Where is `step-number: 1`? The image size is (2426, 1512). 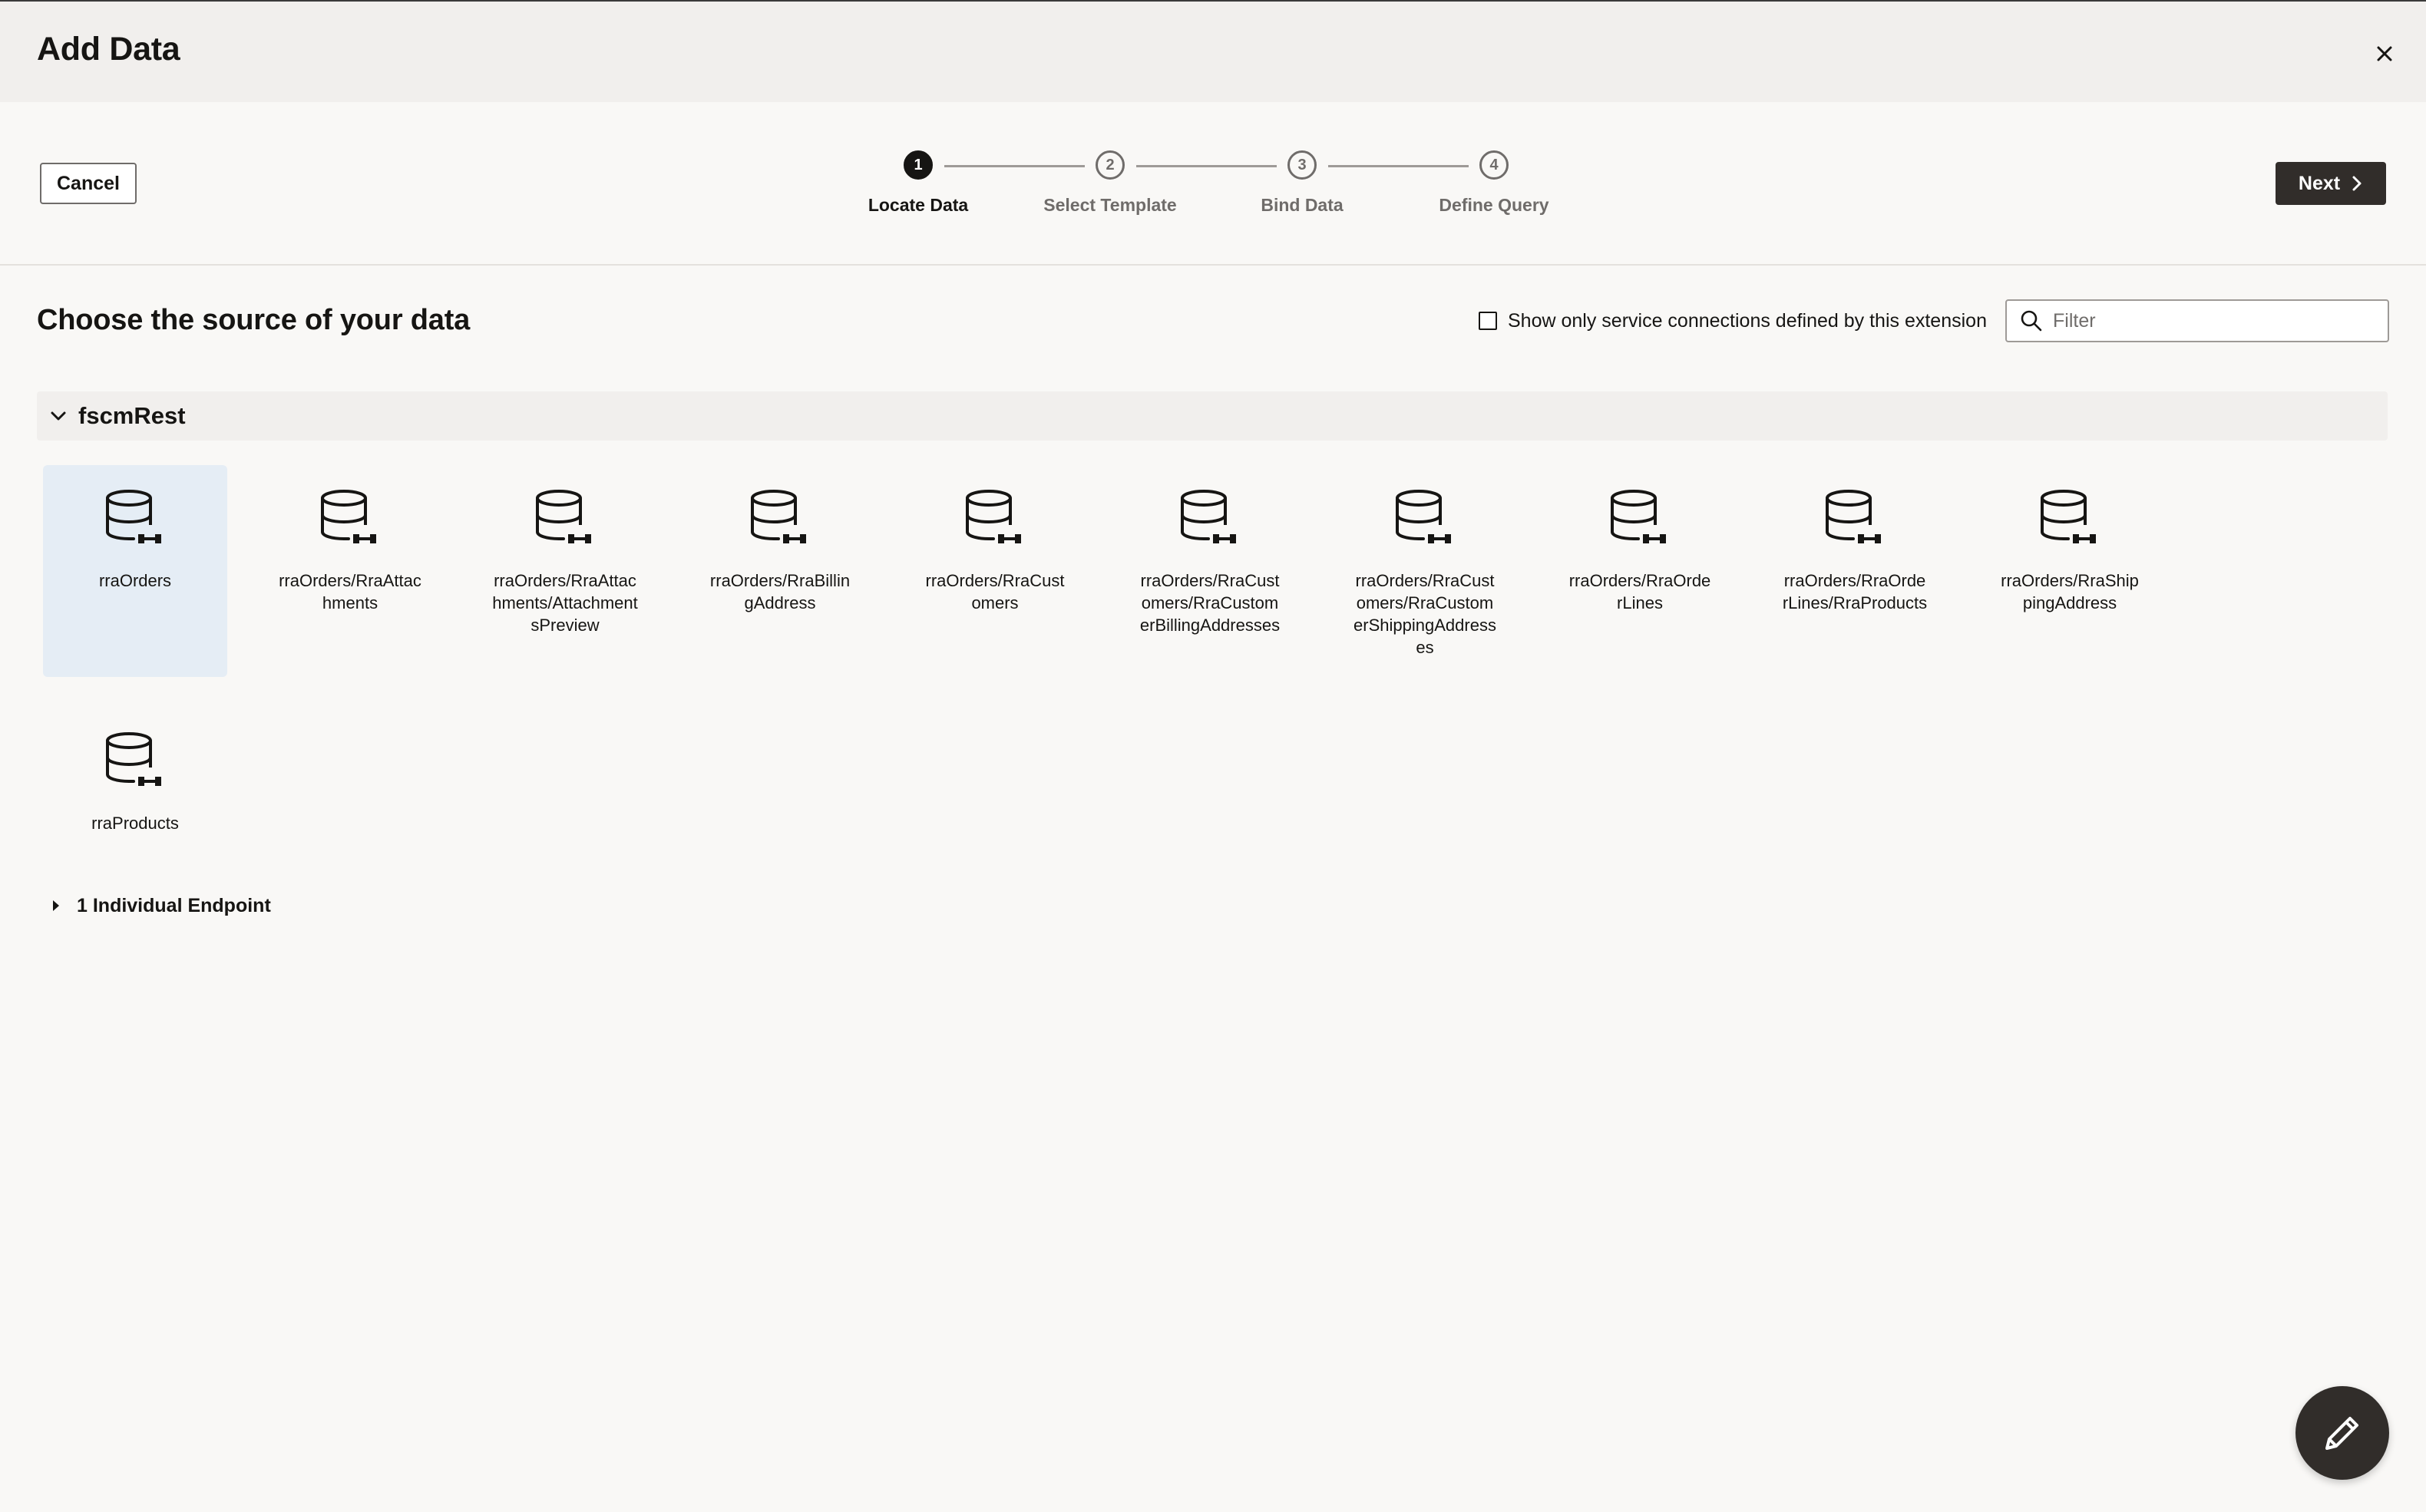
step-number: 1 is located at coordinates (918, 165).